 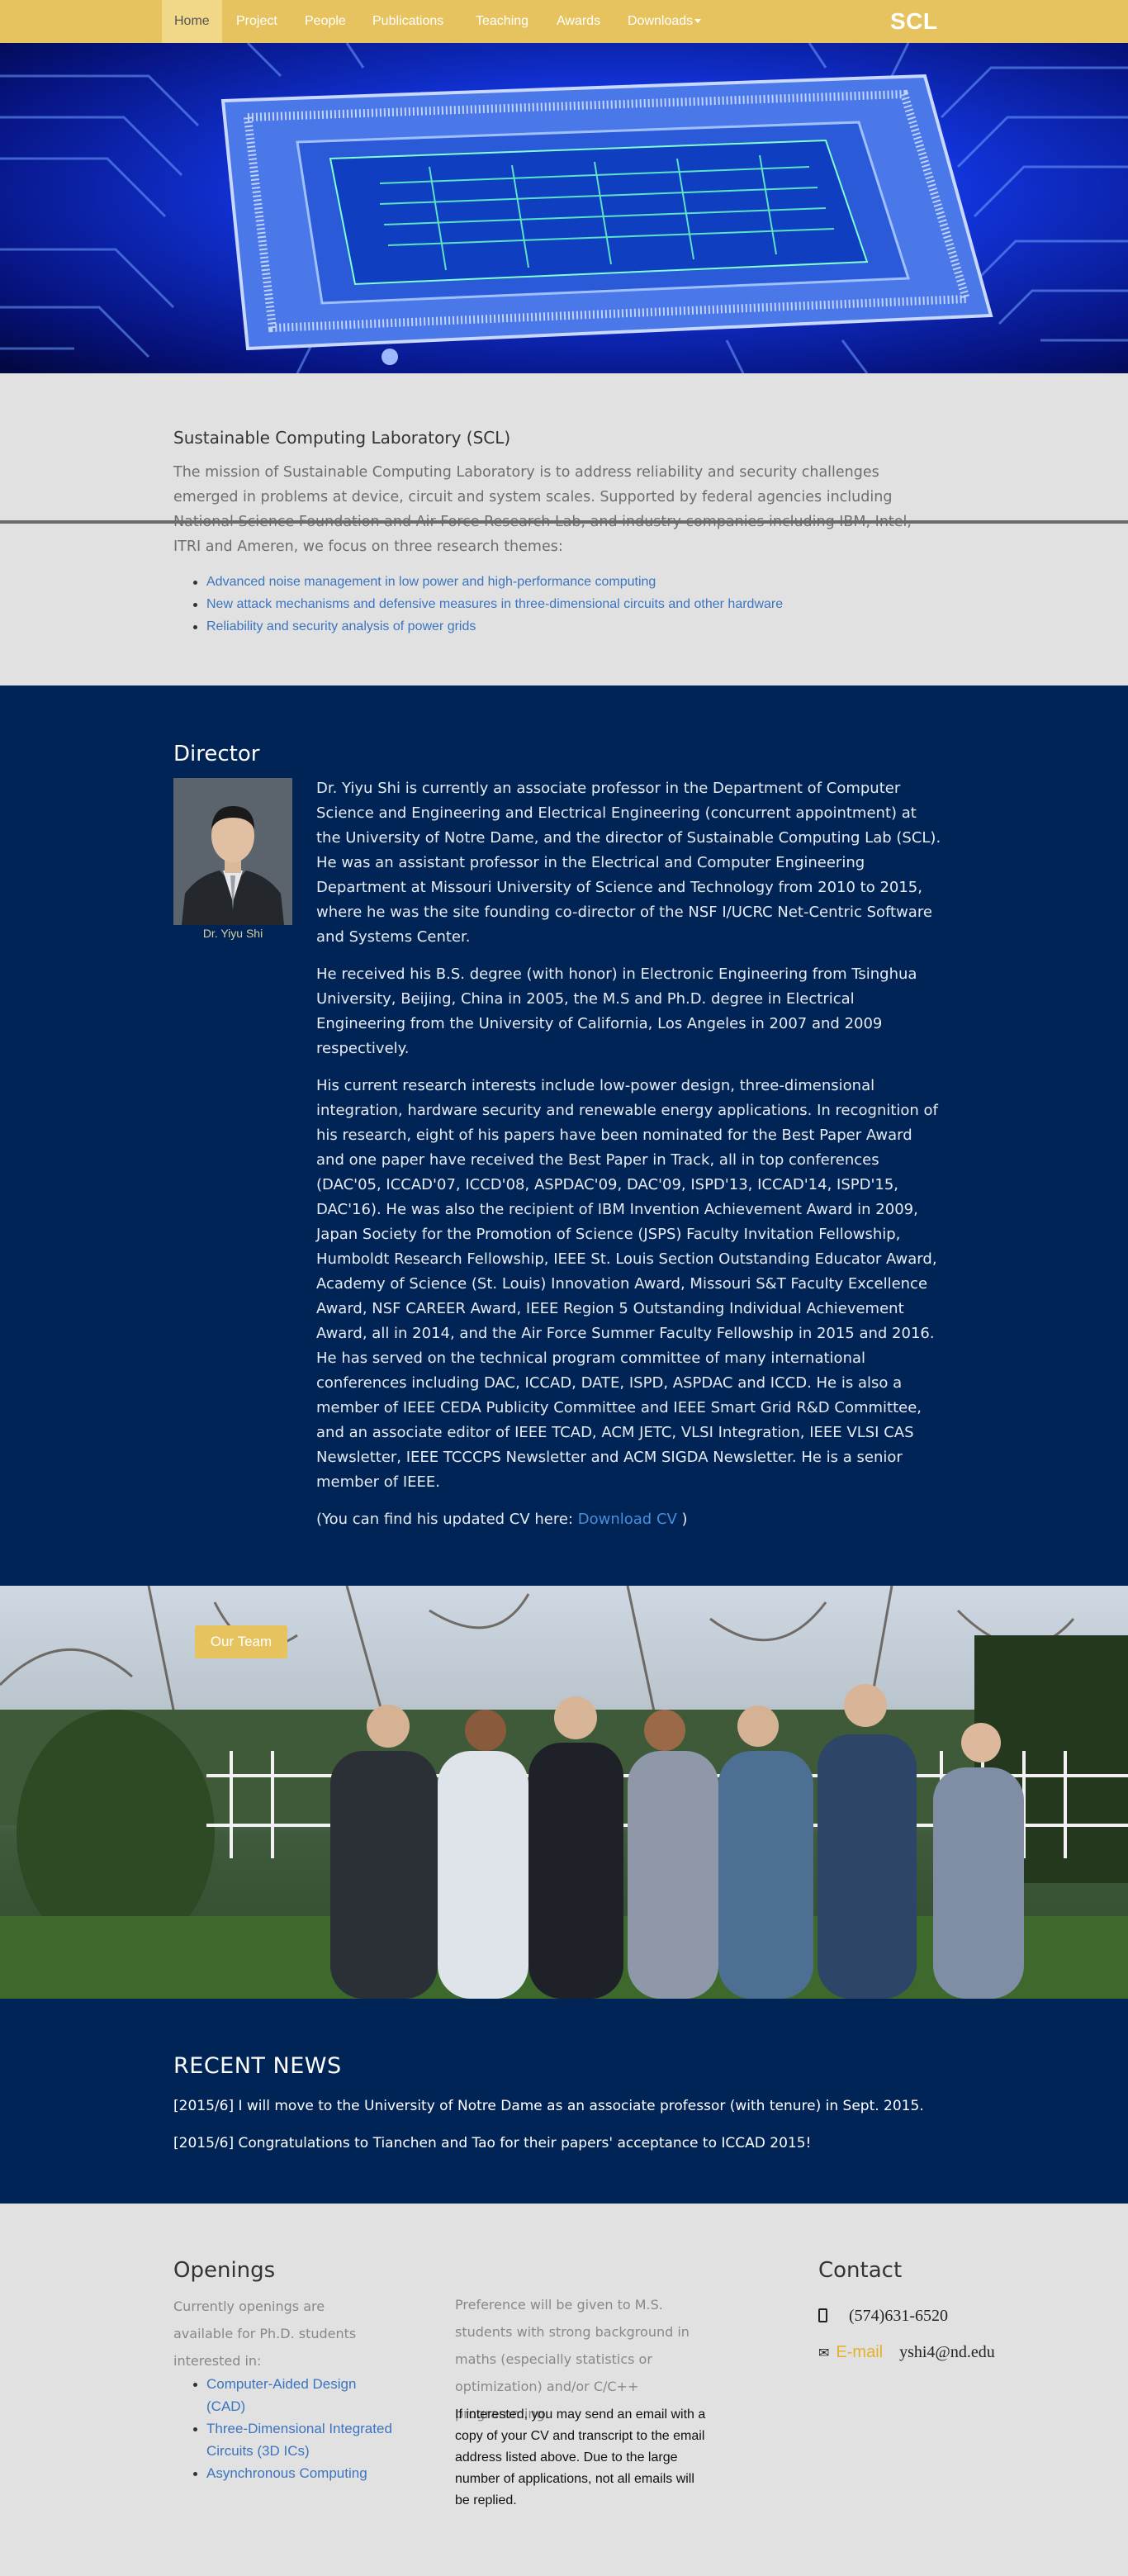 I want to click on mission-title: Sustainable Computing Laboratory (SCL), so click(x=342, y=438).